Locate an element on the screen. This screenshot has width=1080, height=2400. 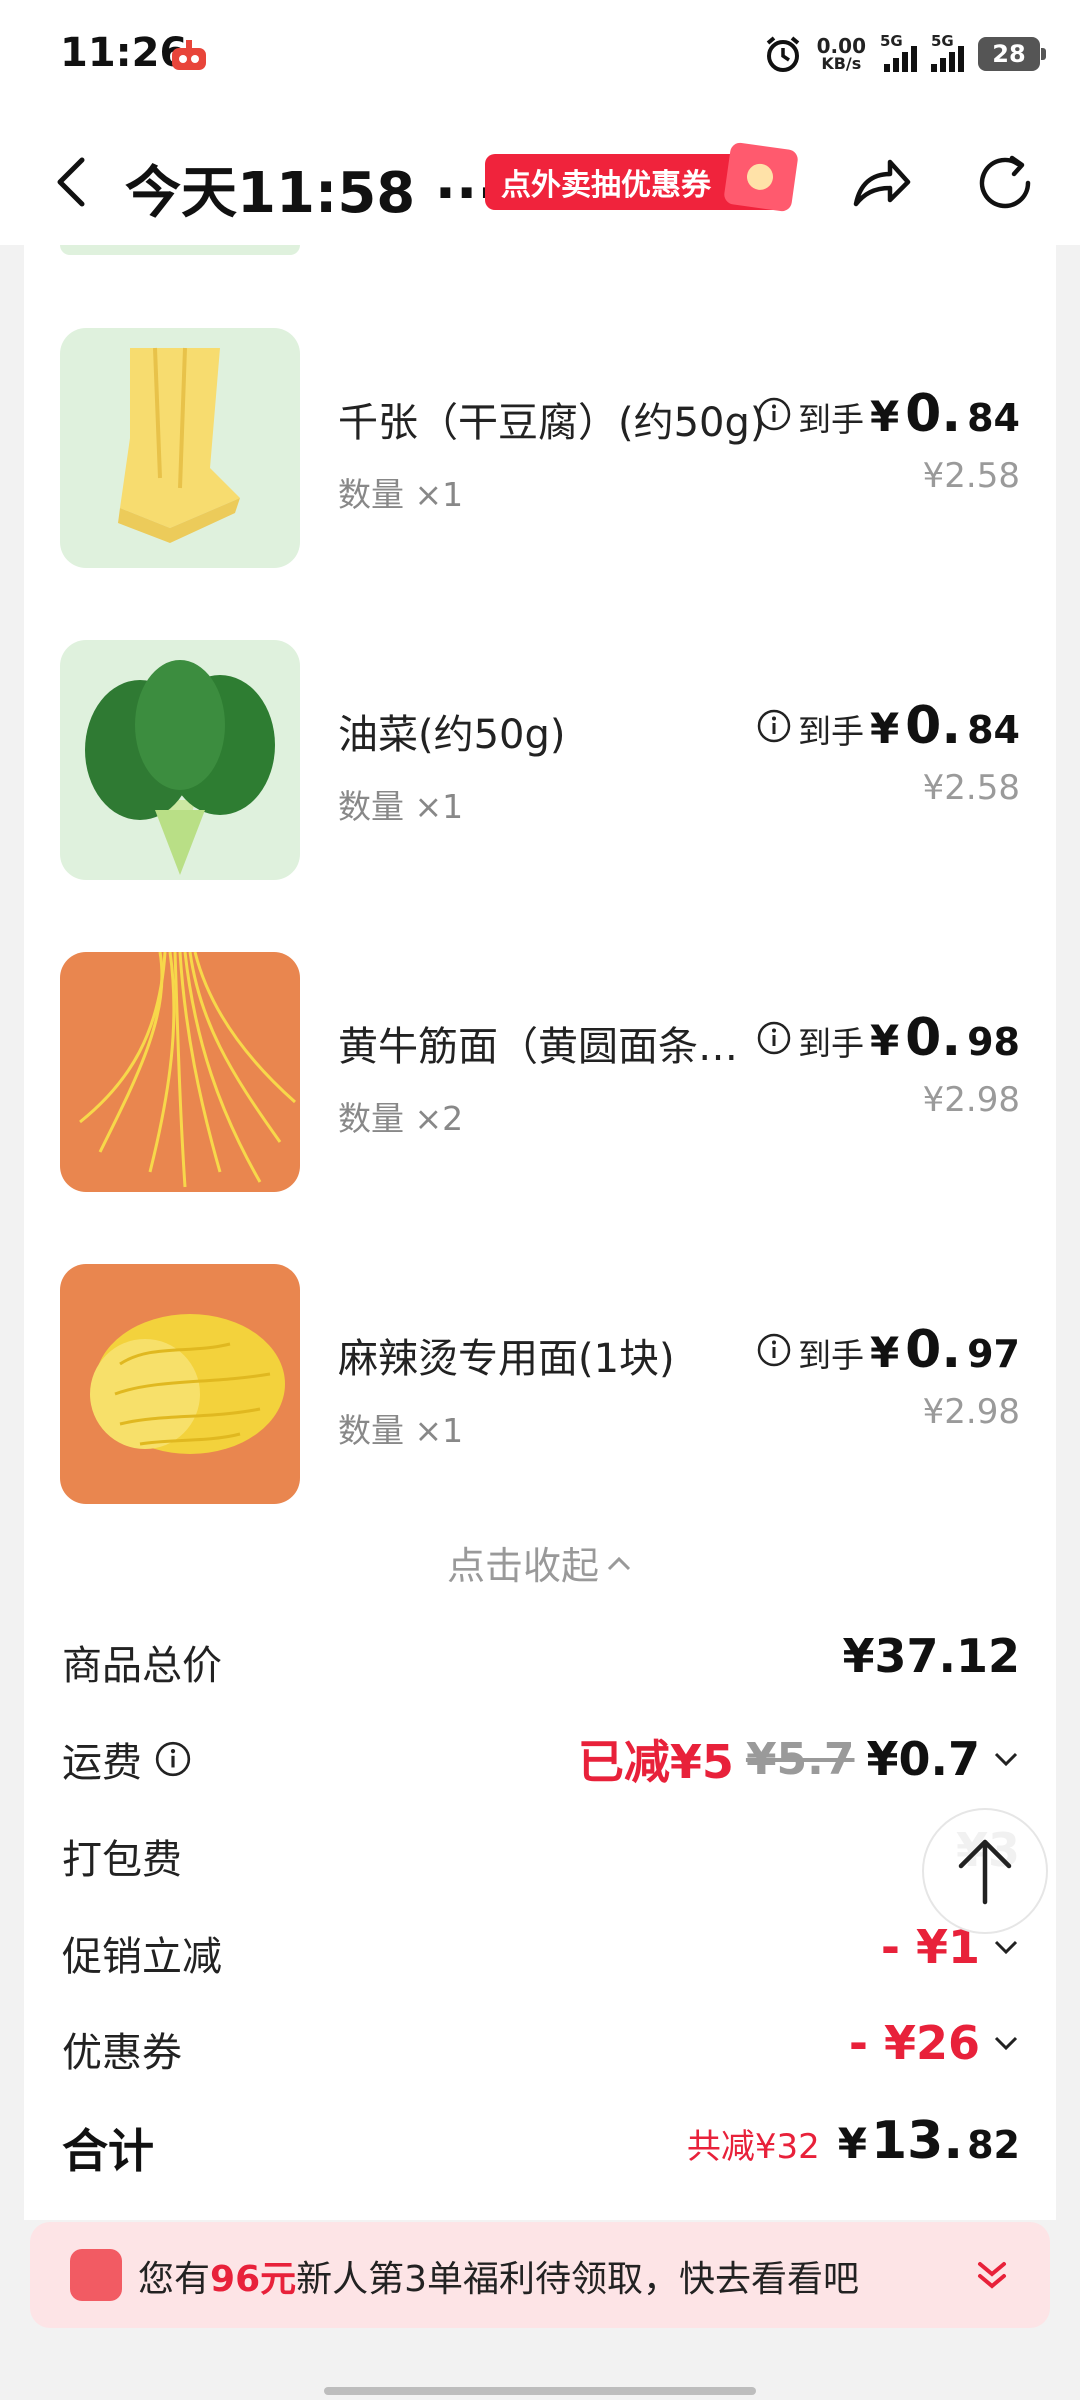
promo-label: 点外卖抽优惠券 is located at coordinates (606, 185).